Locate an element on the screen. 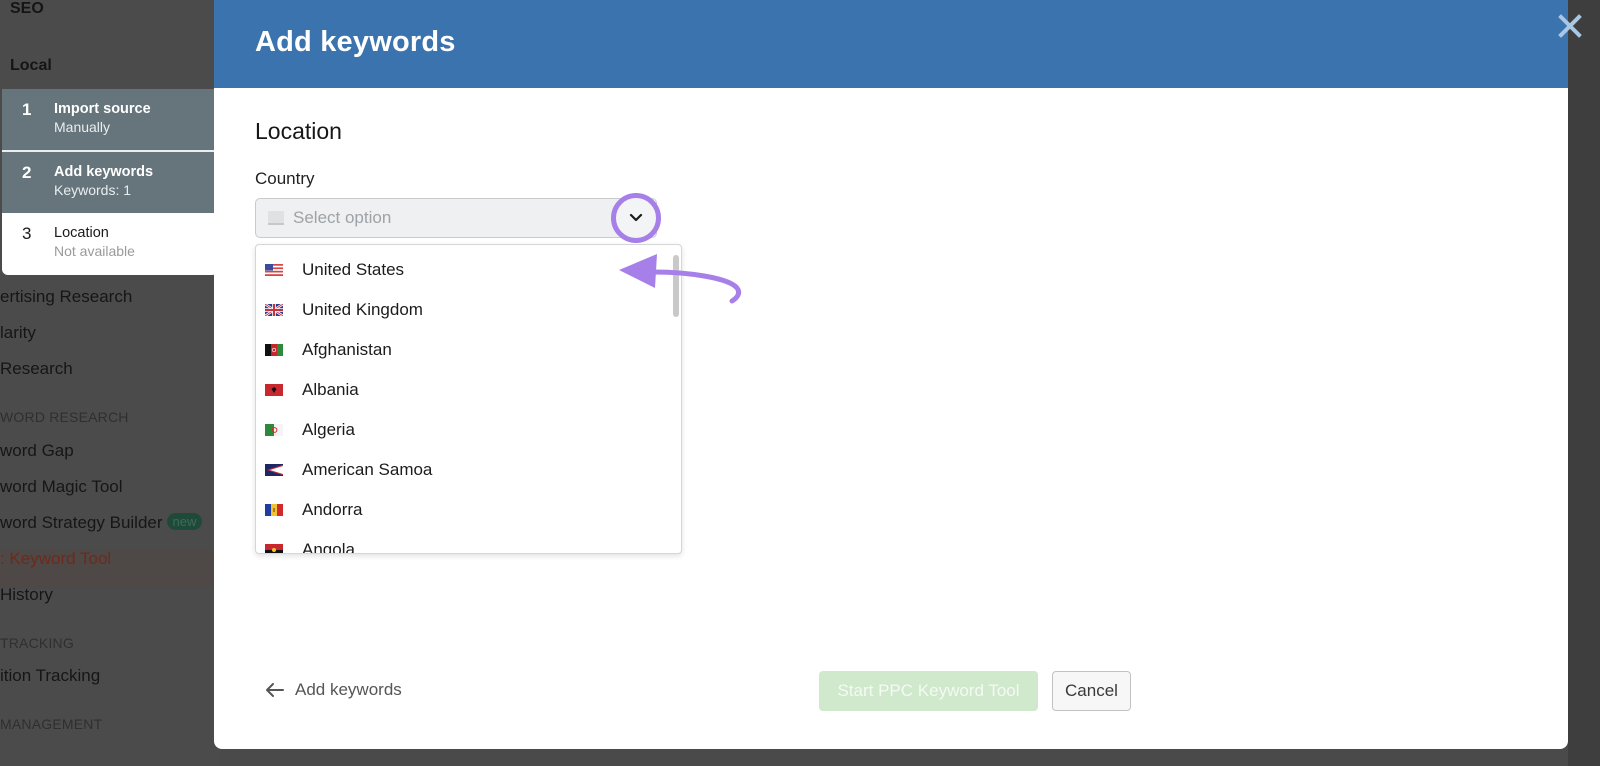 The image size is (1600, 766). country-label: Country is located at coordinates (285, 178).